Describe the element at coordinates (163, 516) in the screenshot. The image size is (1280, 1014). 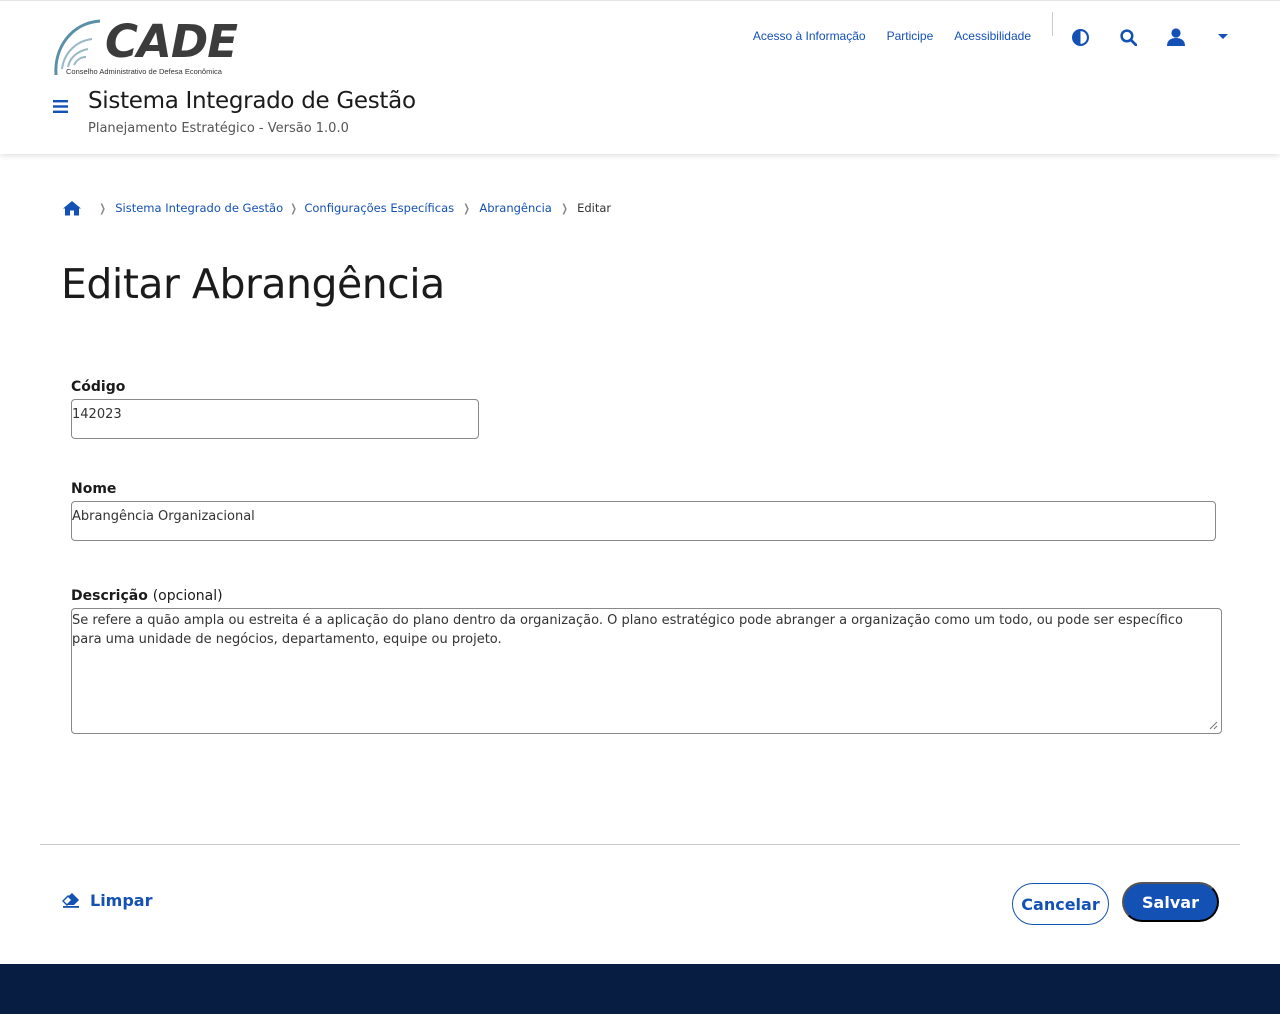
I see `nome-value: Abrangência Organizacional` at that location.